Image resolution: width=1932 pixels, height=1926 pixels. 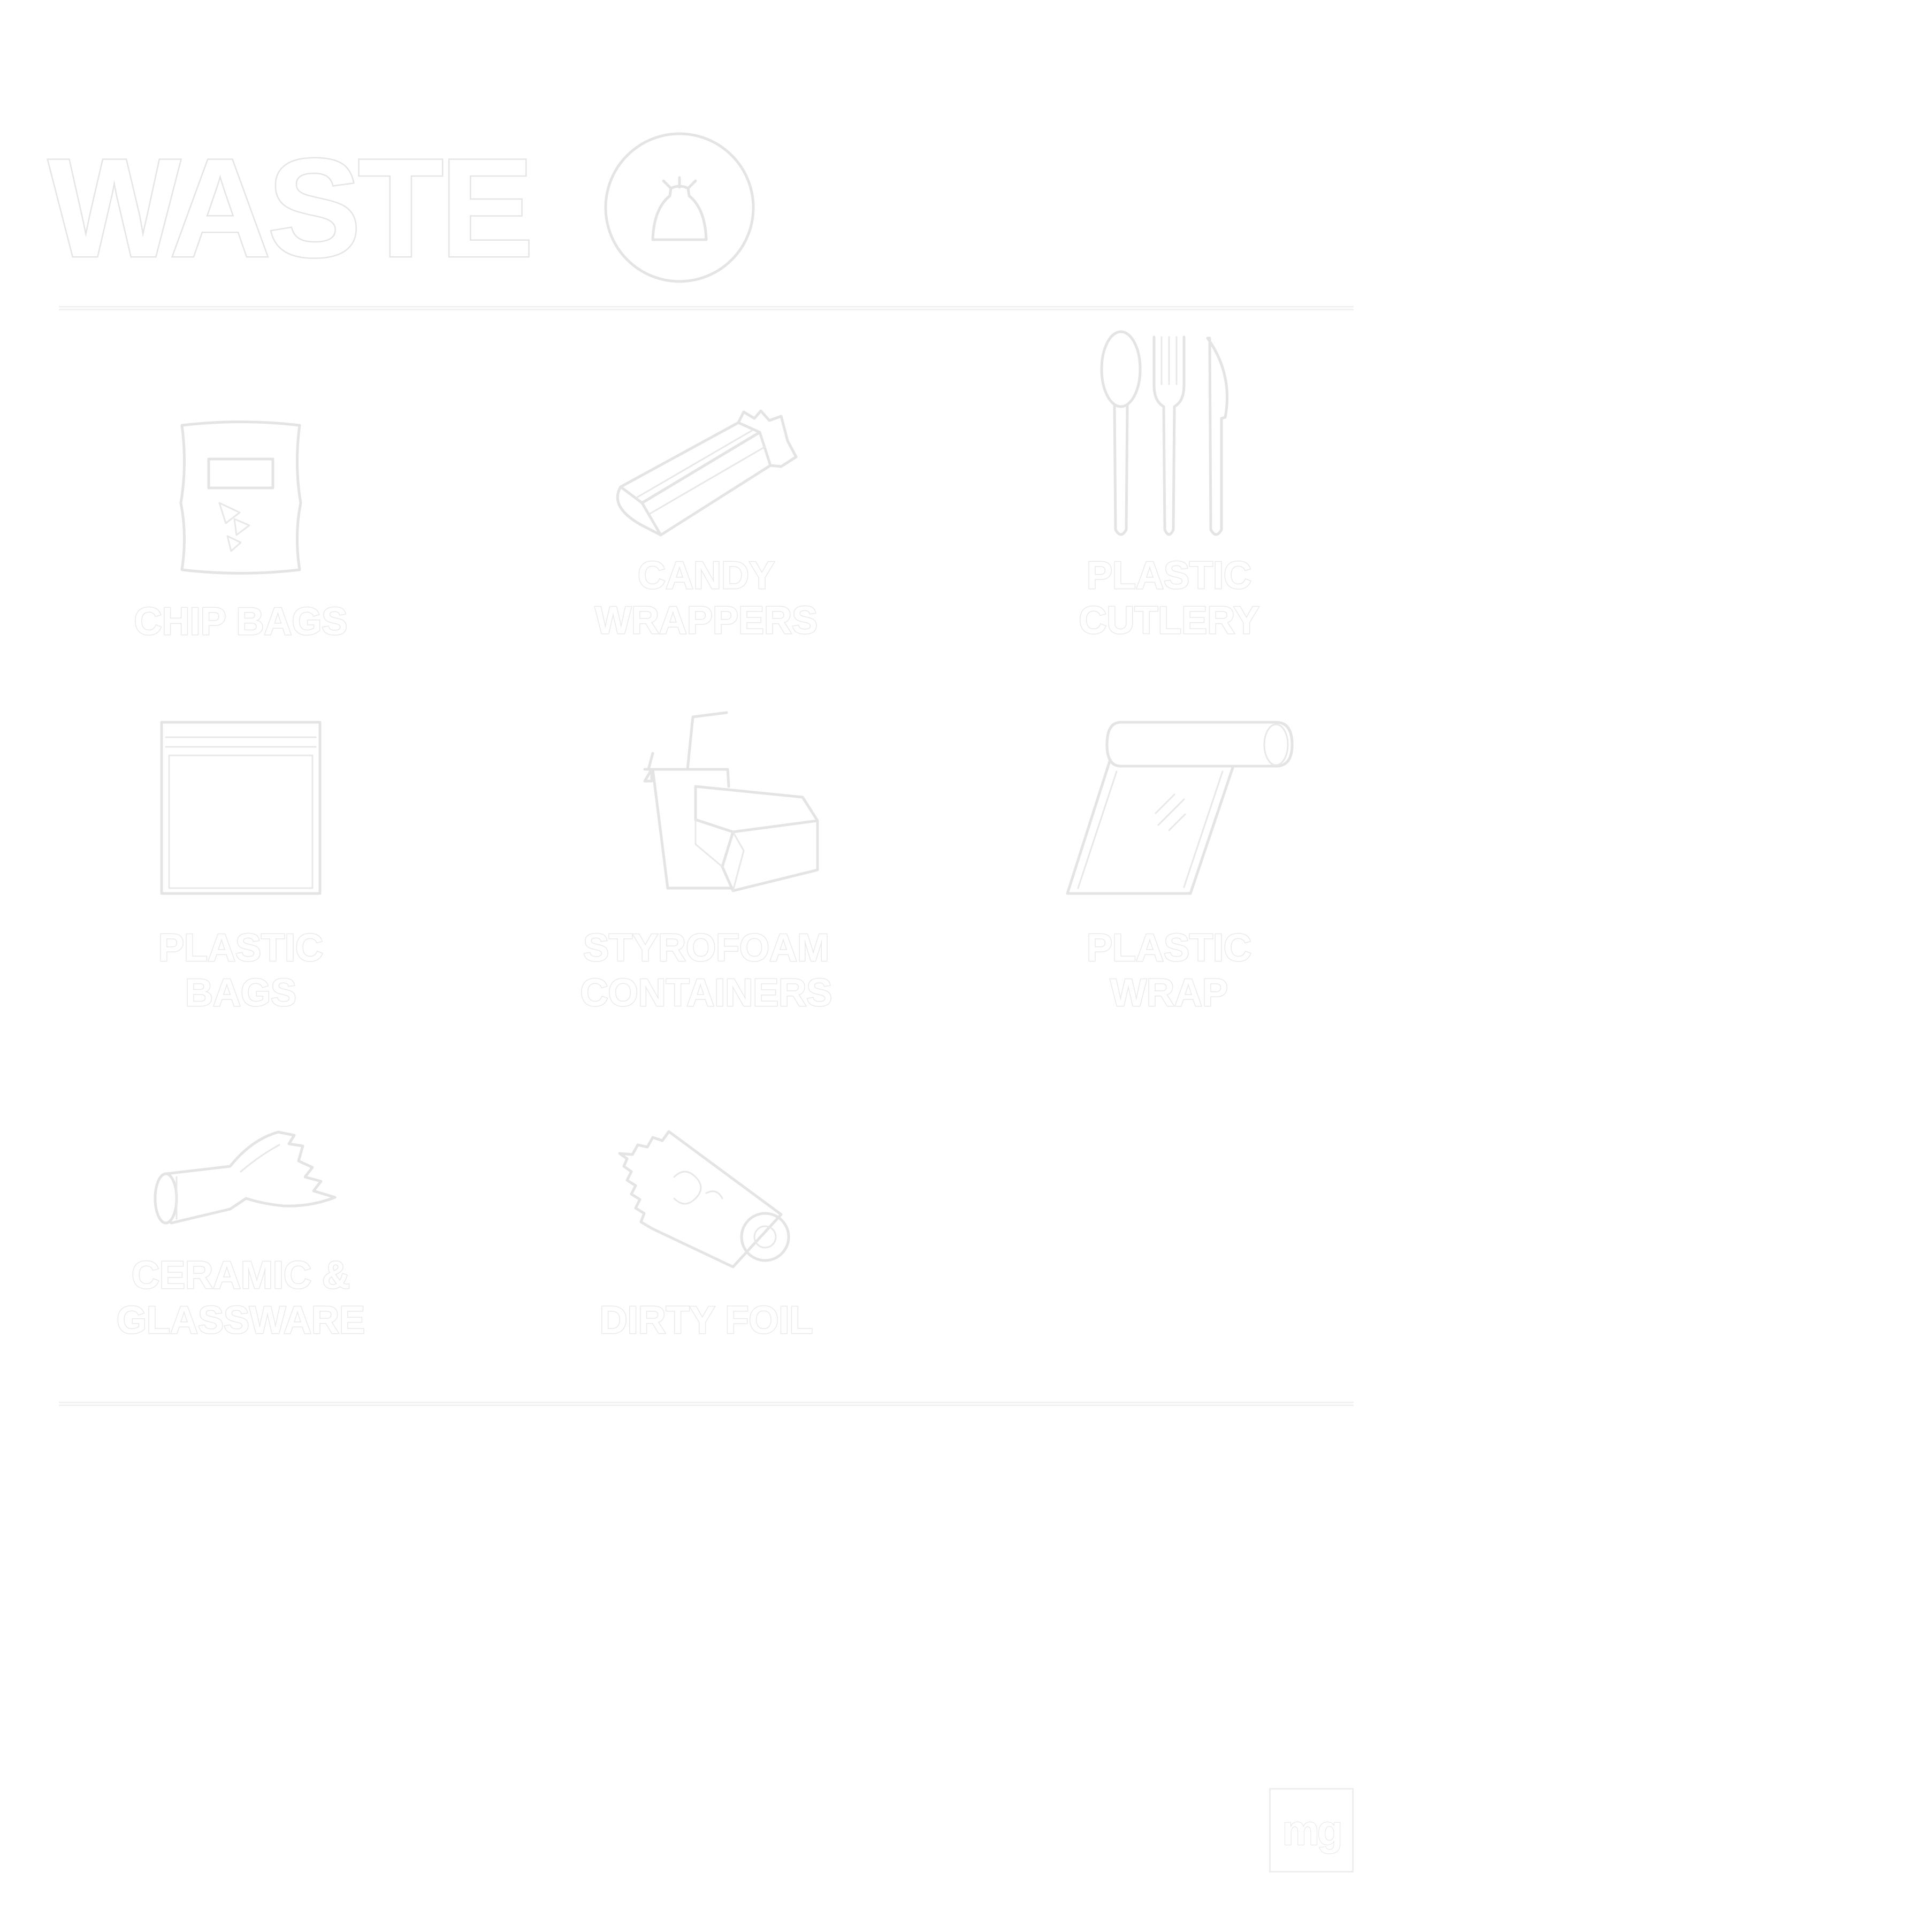 I want to click on item-label: CHIP BAGS, so click(x=240, y=622).